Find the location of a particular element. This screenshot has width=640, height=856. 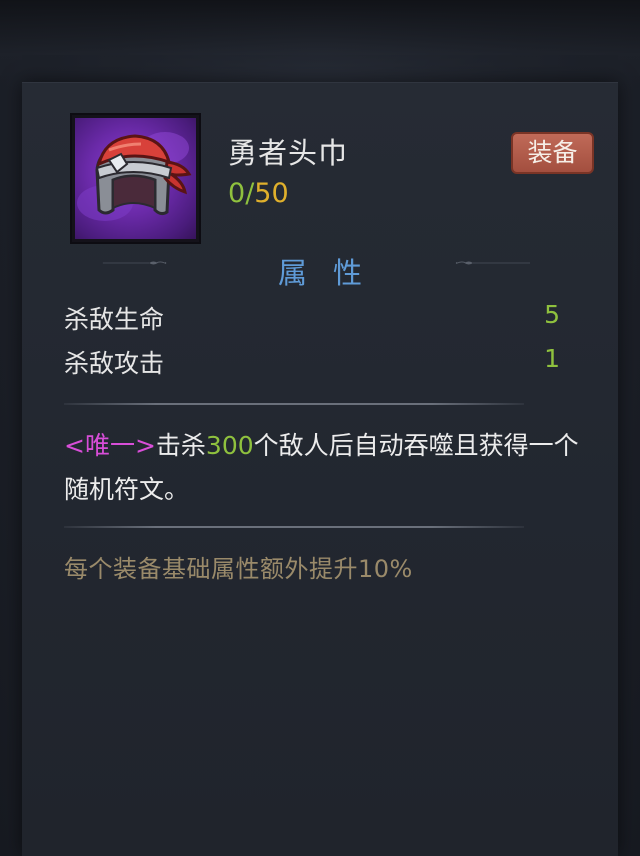

red-bandana-helmet-icon is located at coordinates (134, 176).